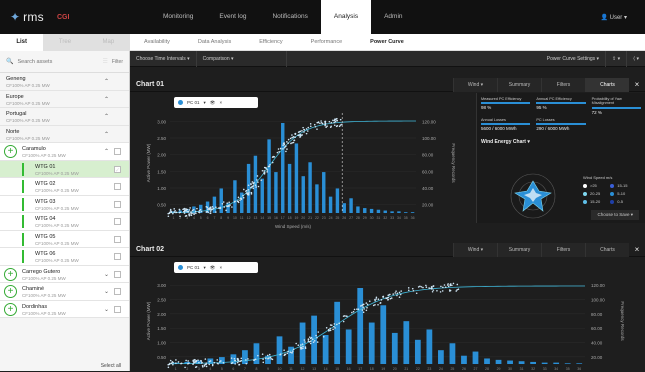 The width and height of the screenshot is (645, 372). Describe the element at coordinates (561, 142) in the screenshot. I see `wind-chart-title: Wind Energy Chart ▾` at that location.